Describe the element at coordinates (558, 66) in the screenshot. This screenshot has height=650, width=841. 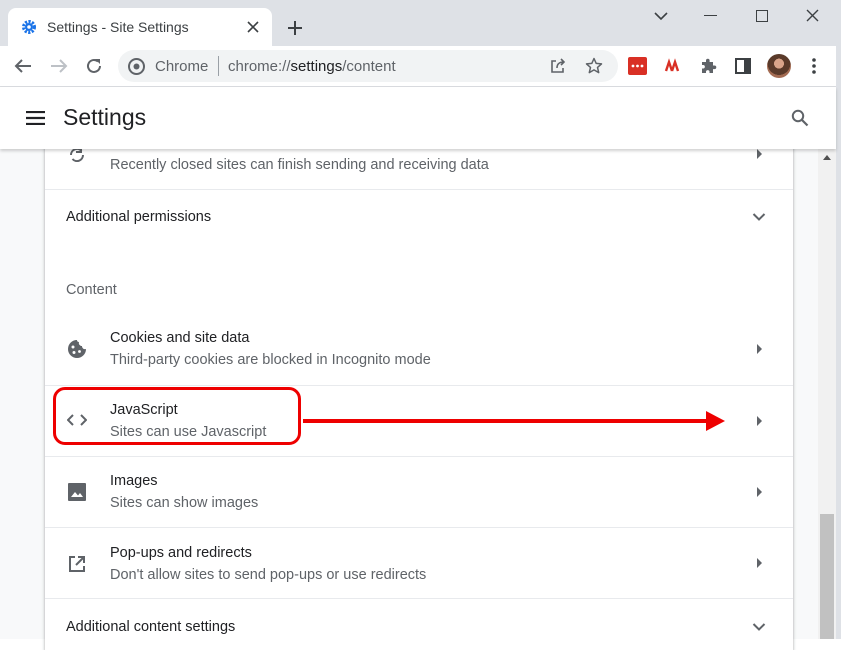
I see `share-icon` at that location.